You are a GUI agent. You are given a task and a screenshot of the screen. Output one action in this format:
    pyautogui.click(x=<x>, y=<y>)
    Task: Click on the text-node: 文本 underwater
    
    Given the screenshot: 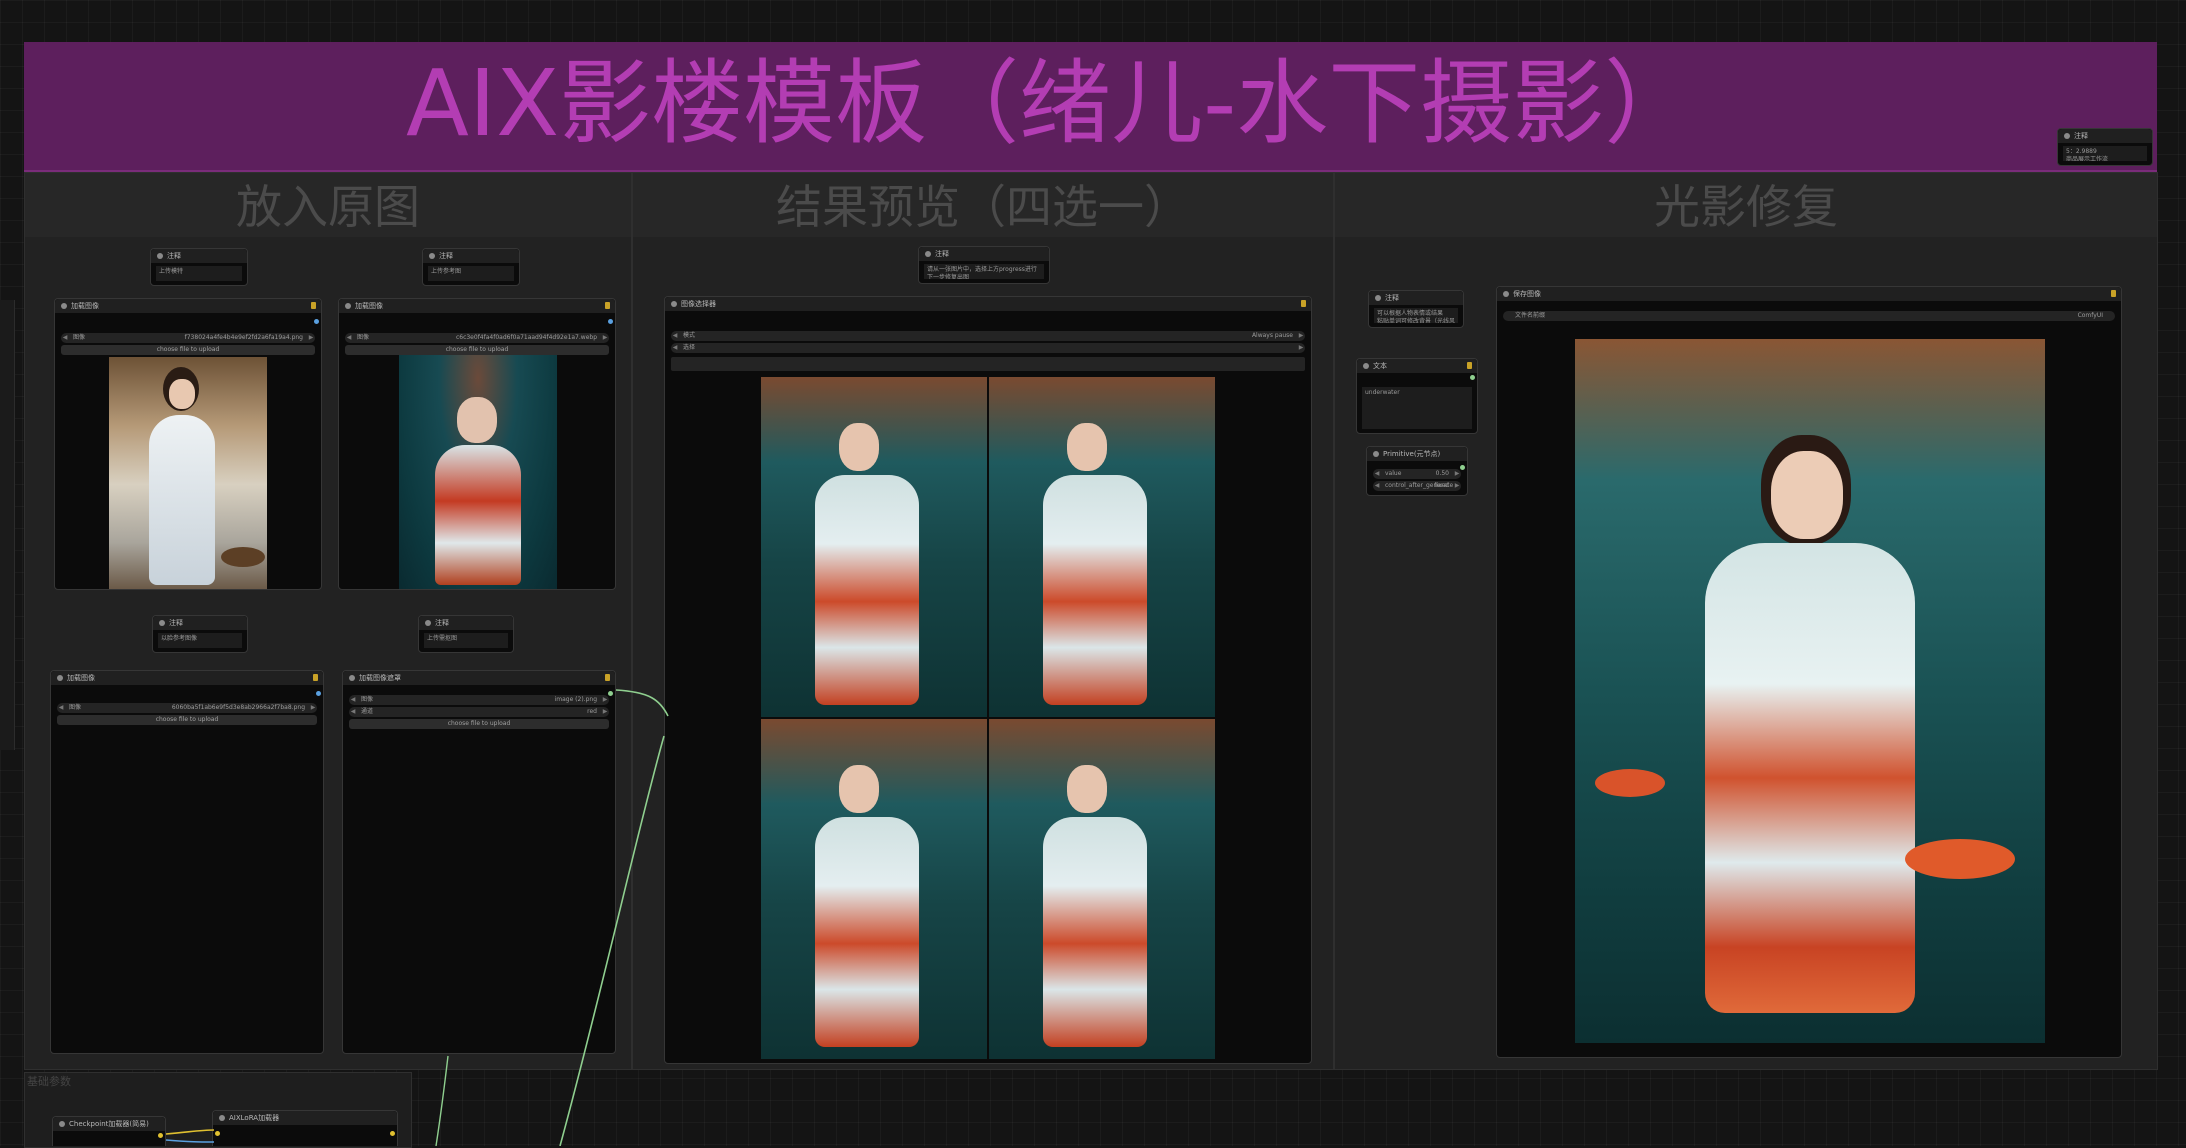 What is the action you would take?
    pyautogui.click(x=1417, y=396)
    